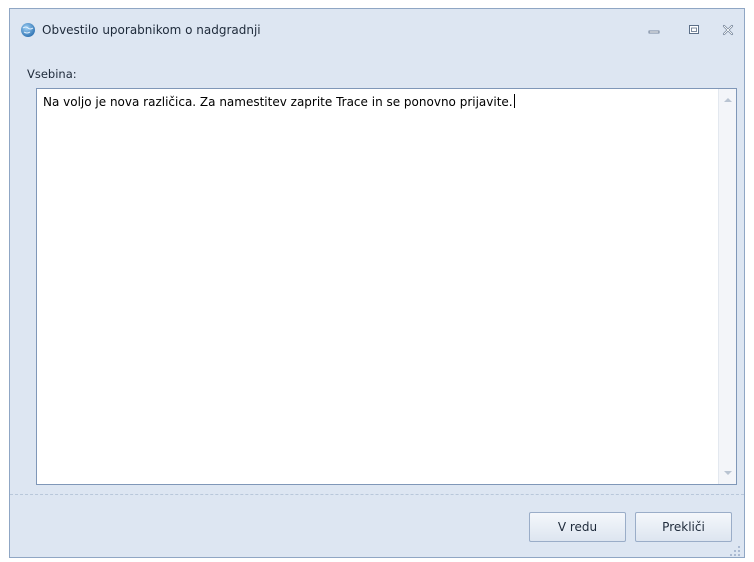 The width and height of the screenshot is (754, 562). Describe the element at coordinates (52, 74) in the screenshot. I see `content-label: Vsebina:` at that location.